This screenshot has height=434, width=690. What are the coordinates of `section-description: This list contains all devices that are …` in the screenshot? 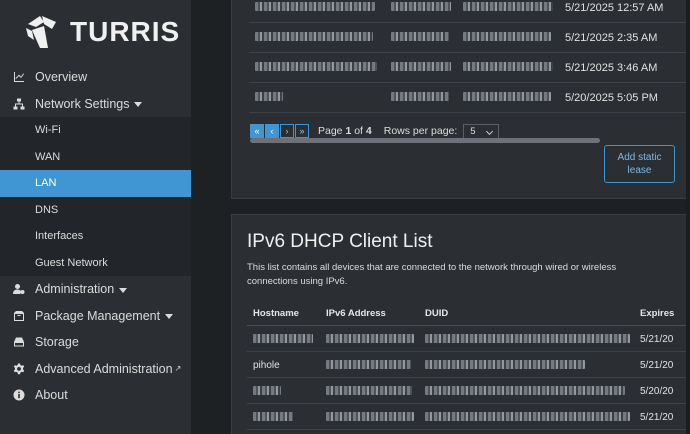 It's located at (432, 274).